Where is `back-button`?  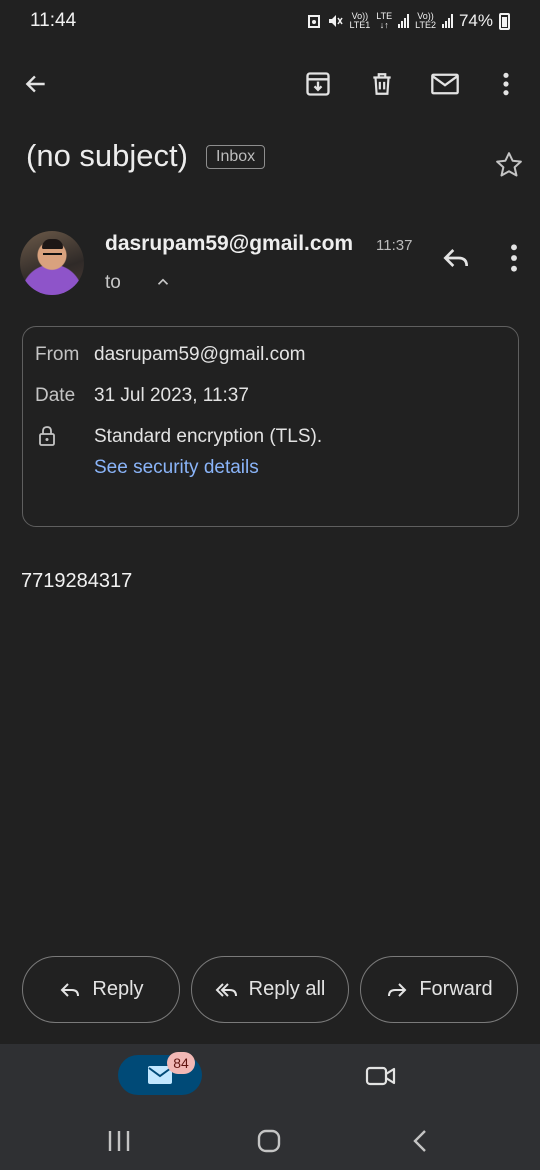
back-button is located at coordinates (36, 84).